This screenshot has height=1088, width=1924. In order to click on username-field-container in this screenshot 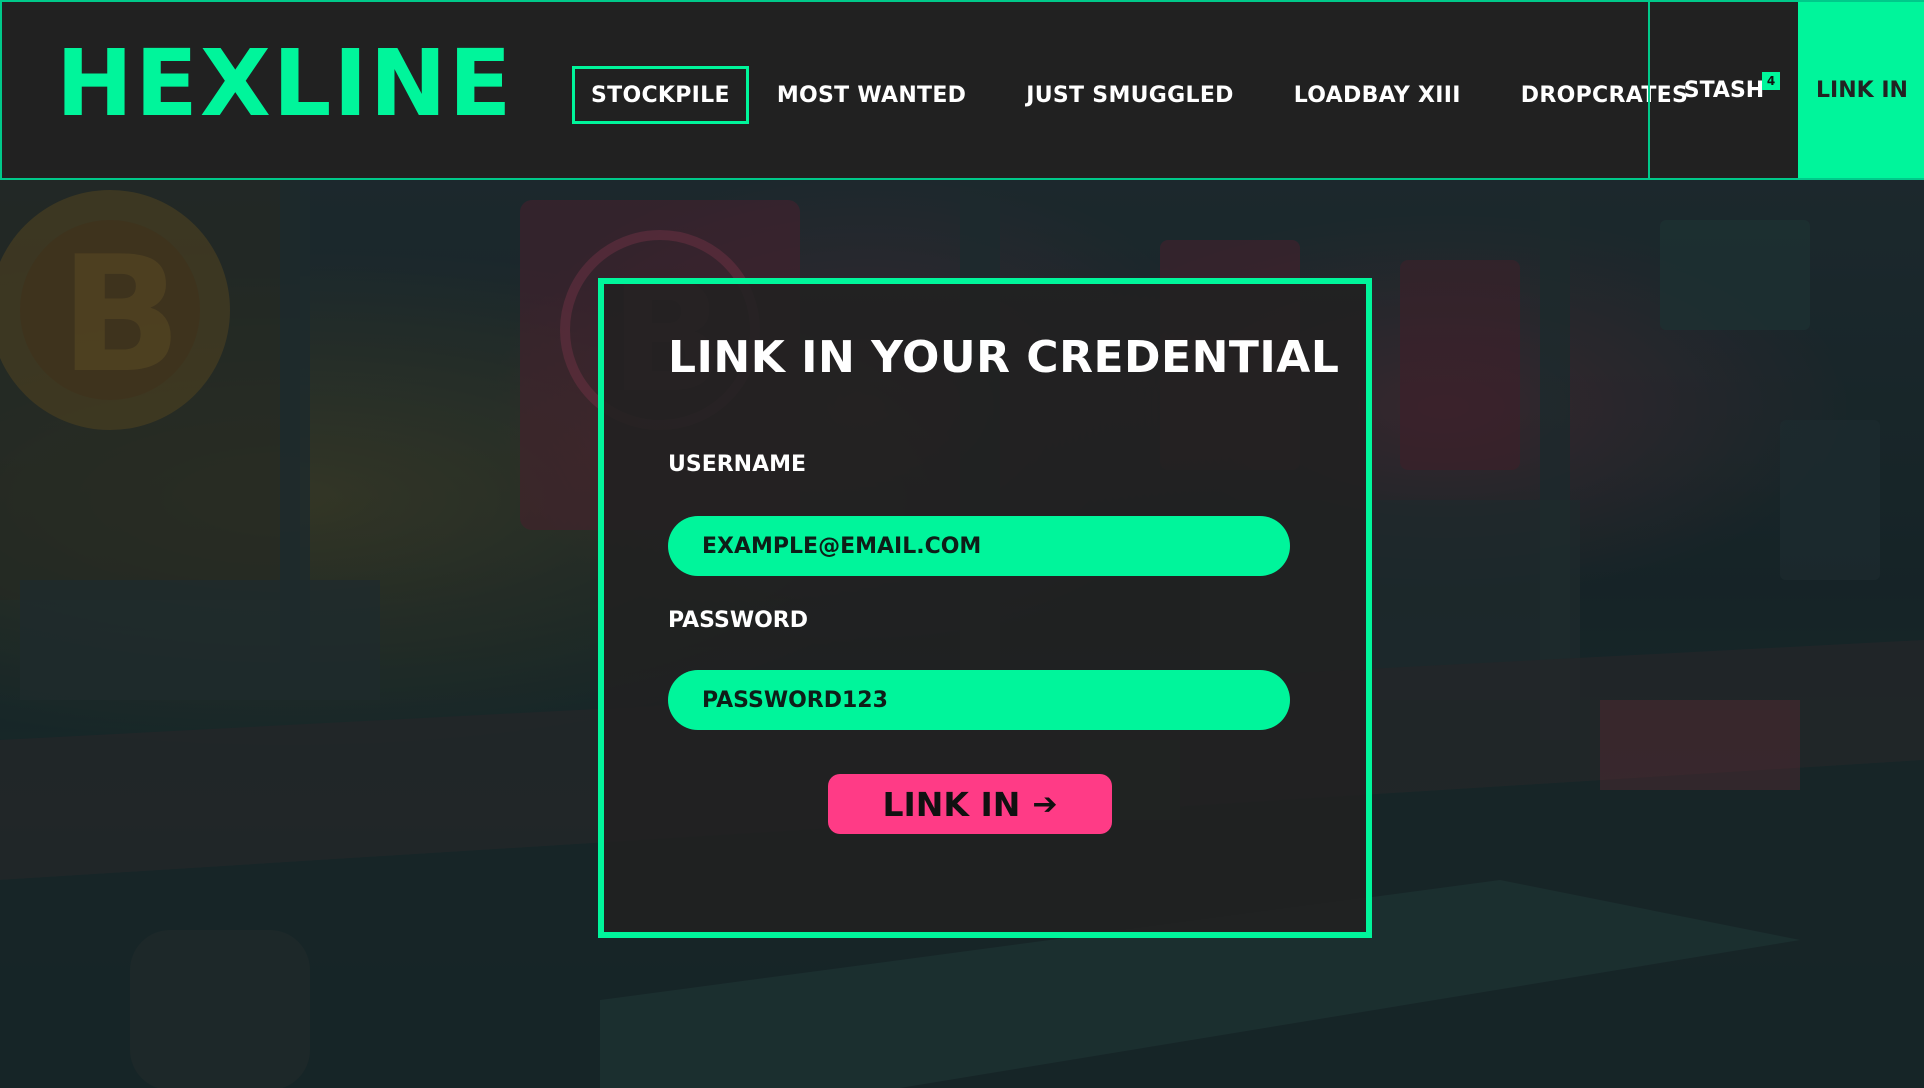, I will do `click(979, 546)`.